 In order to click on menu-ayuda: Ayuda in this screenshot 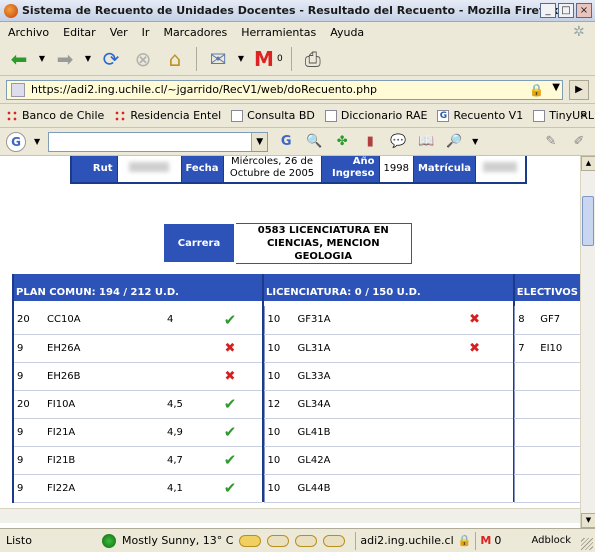, I will do `click(347, 32)`.